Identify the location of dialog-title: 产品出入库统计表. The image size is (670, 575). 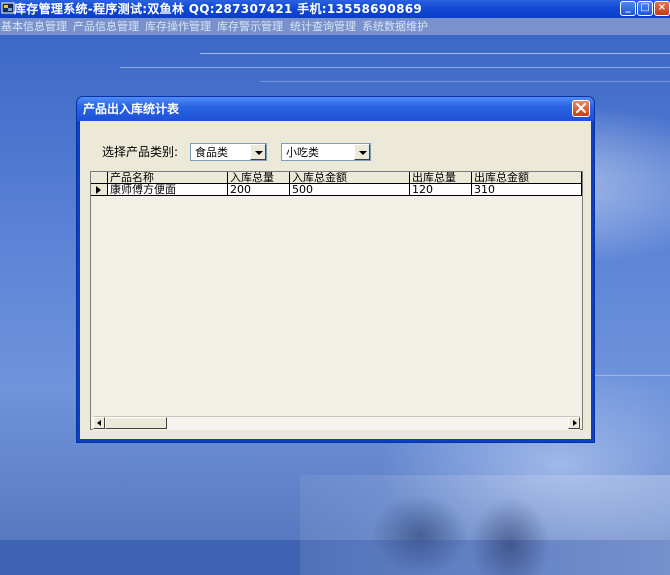
(131, 109).